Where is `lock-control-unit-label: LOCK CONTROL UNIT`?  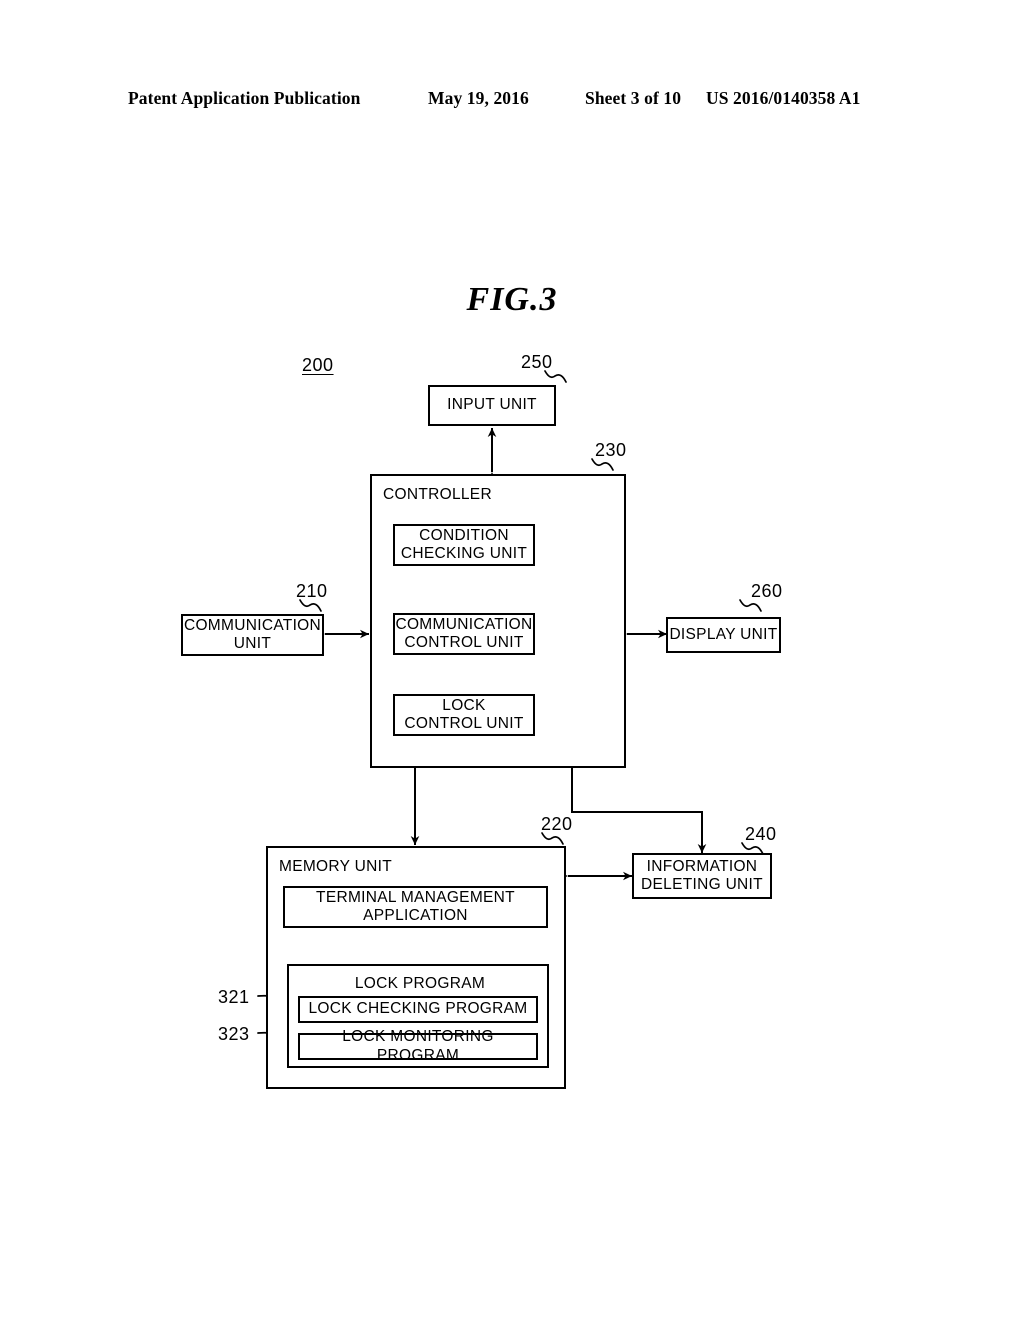 lock-control-unit-label: LOCK CONTROL UNIT is located at coordinates (463, 715).